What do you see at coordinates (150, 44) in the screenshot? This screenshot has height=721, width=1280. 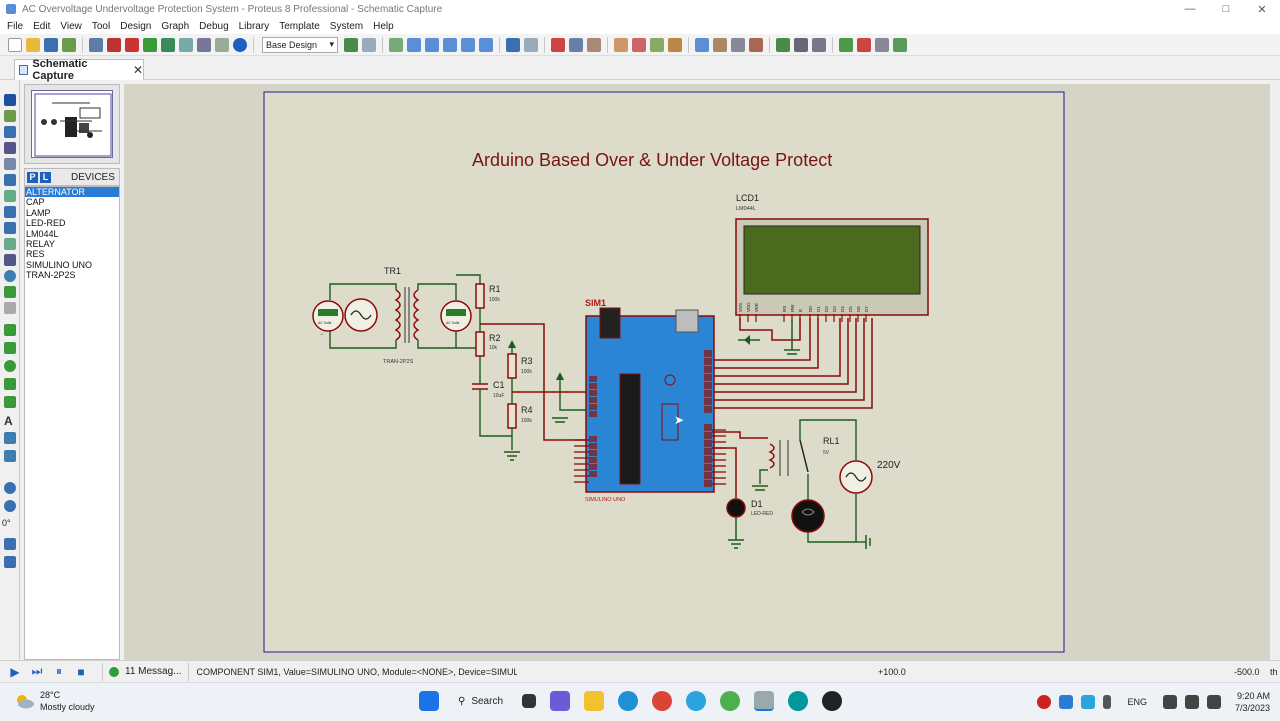 I see `gerber-icon` at bounding box center [150, 44].